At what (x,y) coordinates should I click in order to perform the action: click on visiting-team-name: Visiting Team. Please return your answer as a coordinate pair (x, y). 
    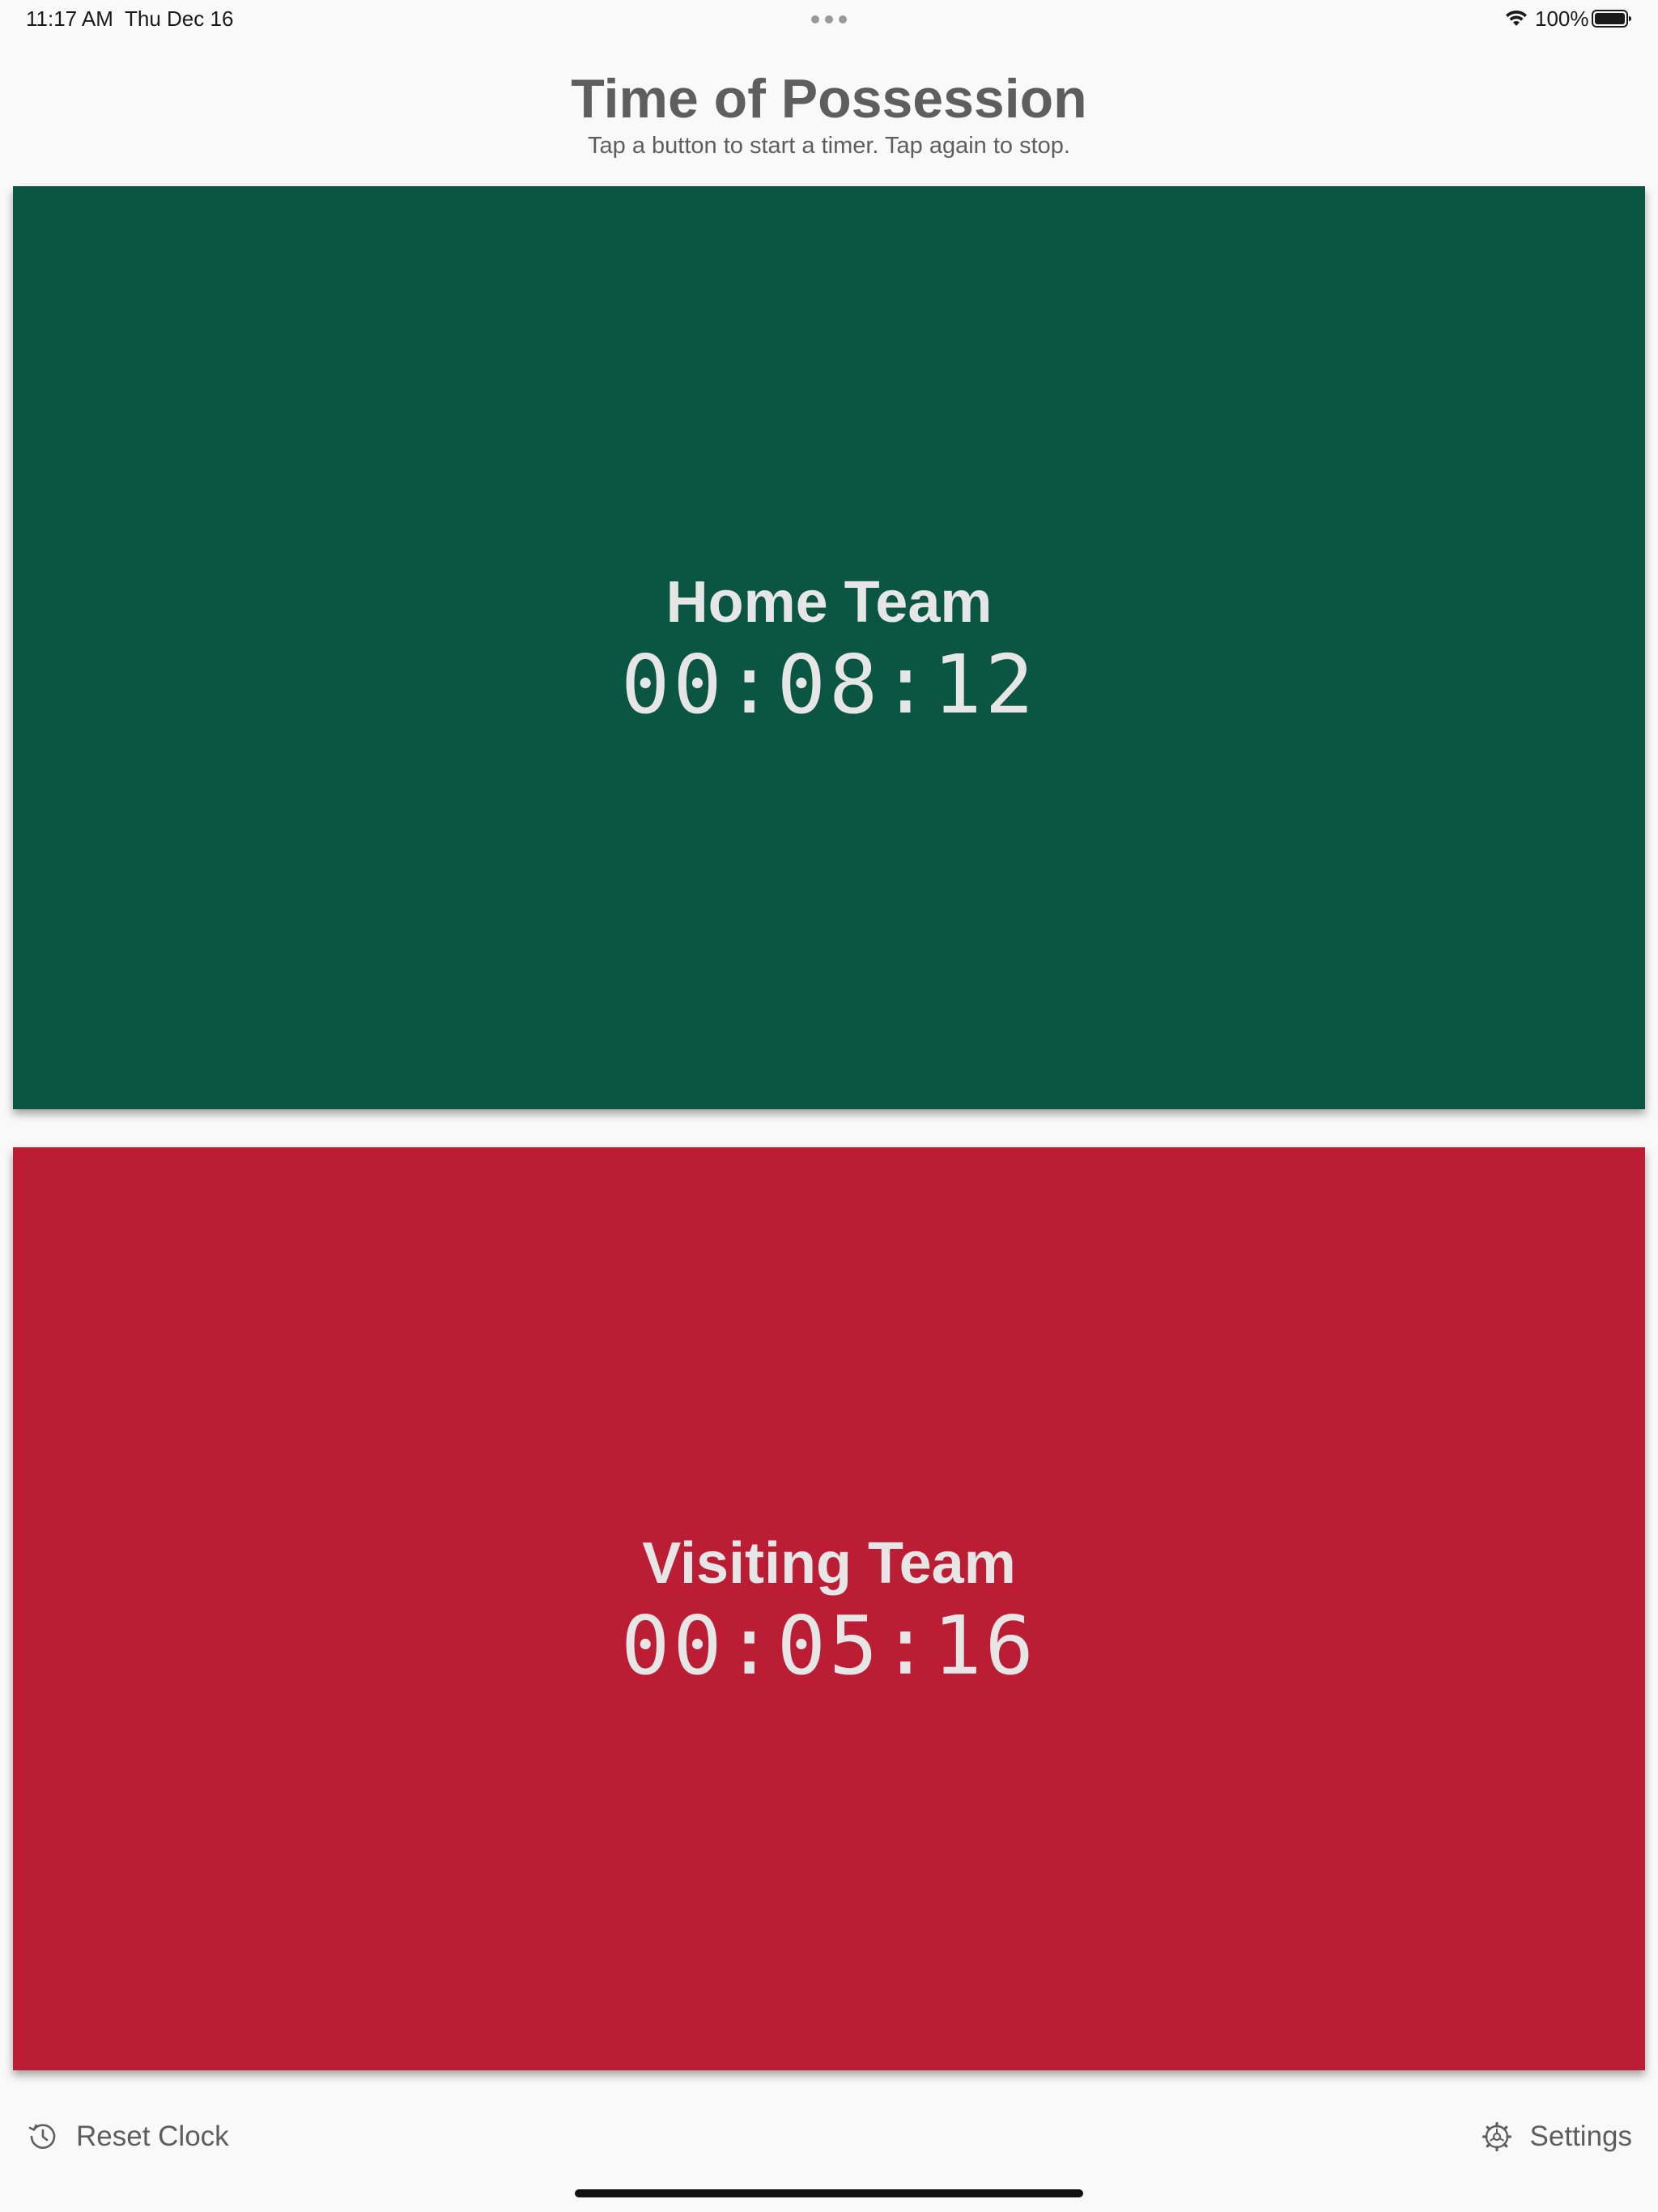
    Looking at the image, I should click on (829, 1564).